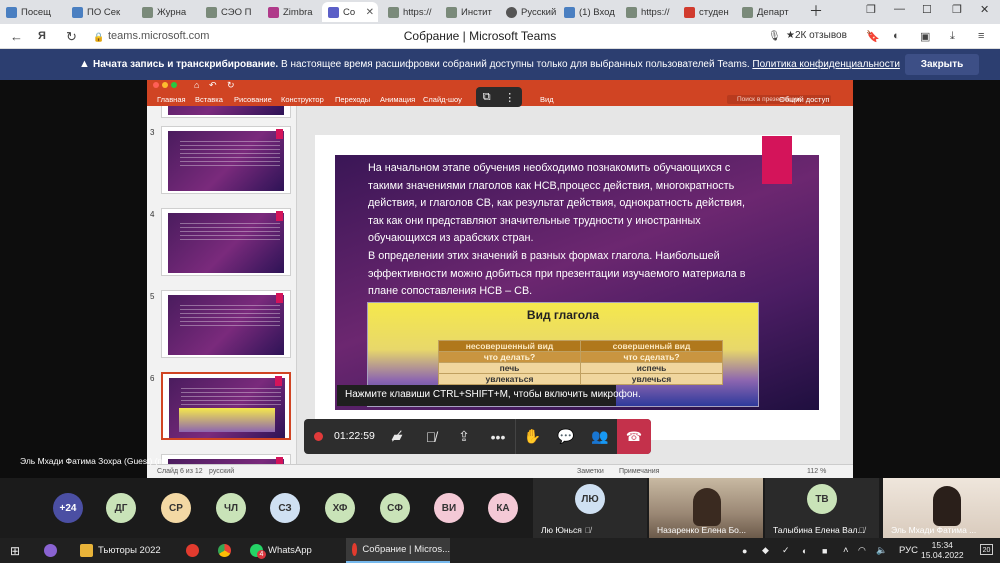 The width and height of the screenshot is (1000, 563). Describe the element at coordinates (804, 550) in the screenshot. I see `tray-app-icon: ◐` at that location.